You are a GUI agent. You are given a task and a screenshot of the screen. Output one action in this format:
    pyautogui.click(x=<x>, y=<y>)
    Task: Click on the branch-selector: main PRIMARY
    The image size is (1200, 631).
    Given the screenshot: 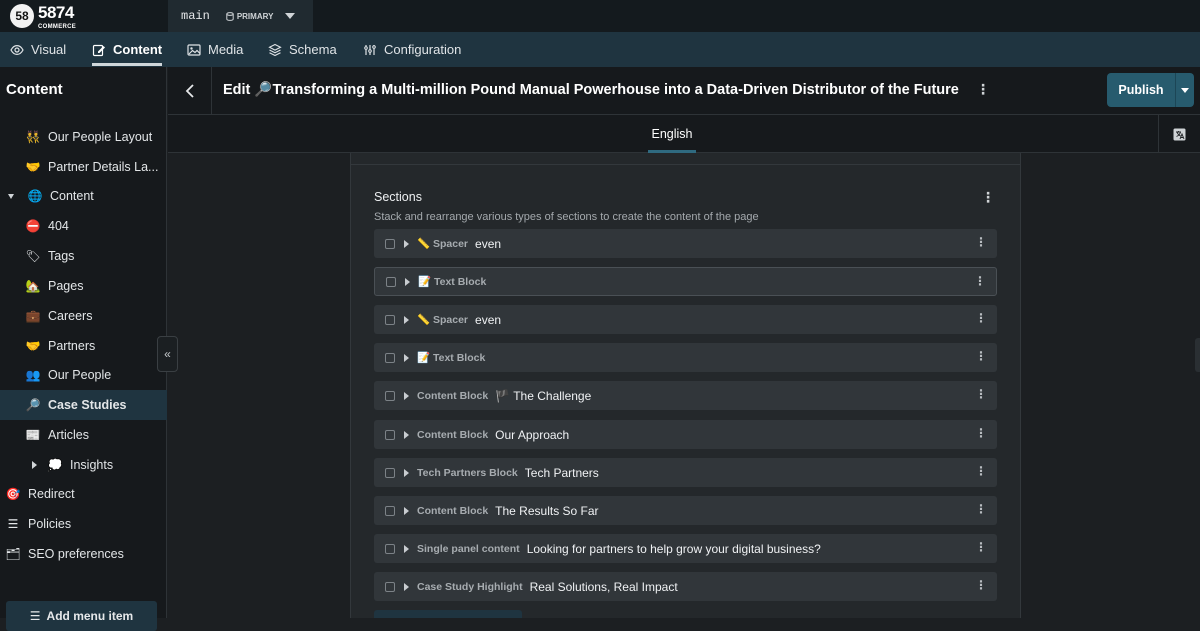 What is the action you would take?
    pyautogui.click(x=240, y=16)
    